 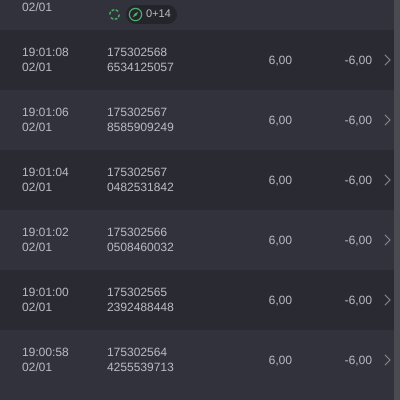 What do you see at coordinates (141, 187) in the screenshot?
I see `id-text: 0482531842` at bounding box center [141, 187].